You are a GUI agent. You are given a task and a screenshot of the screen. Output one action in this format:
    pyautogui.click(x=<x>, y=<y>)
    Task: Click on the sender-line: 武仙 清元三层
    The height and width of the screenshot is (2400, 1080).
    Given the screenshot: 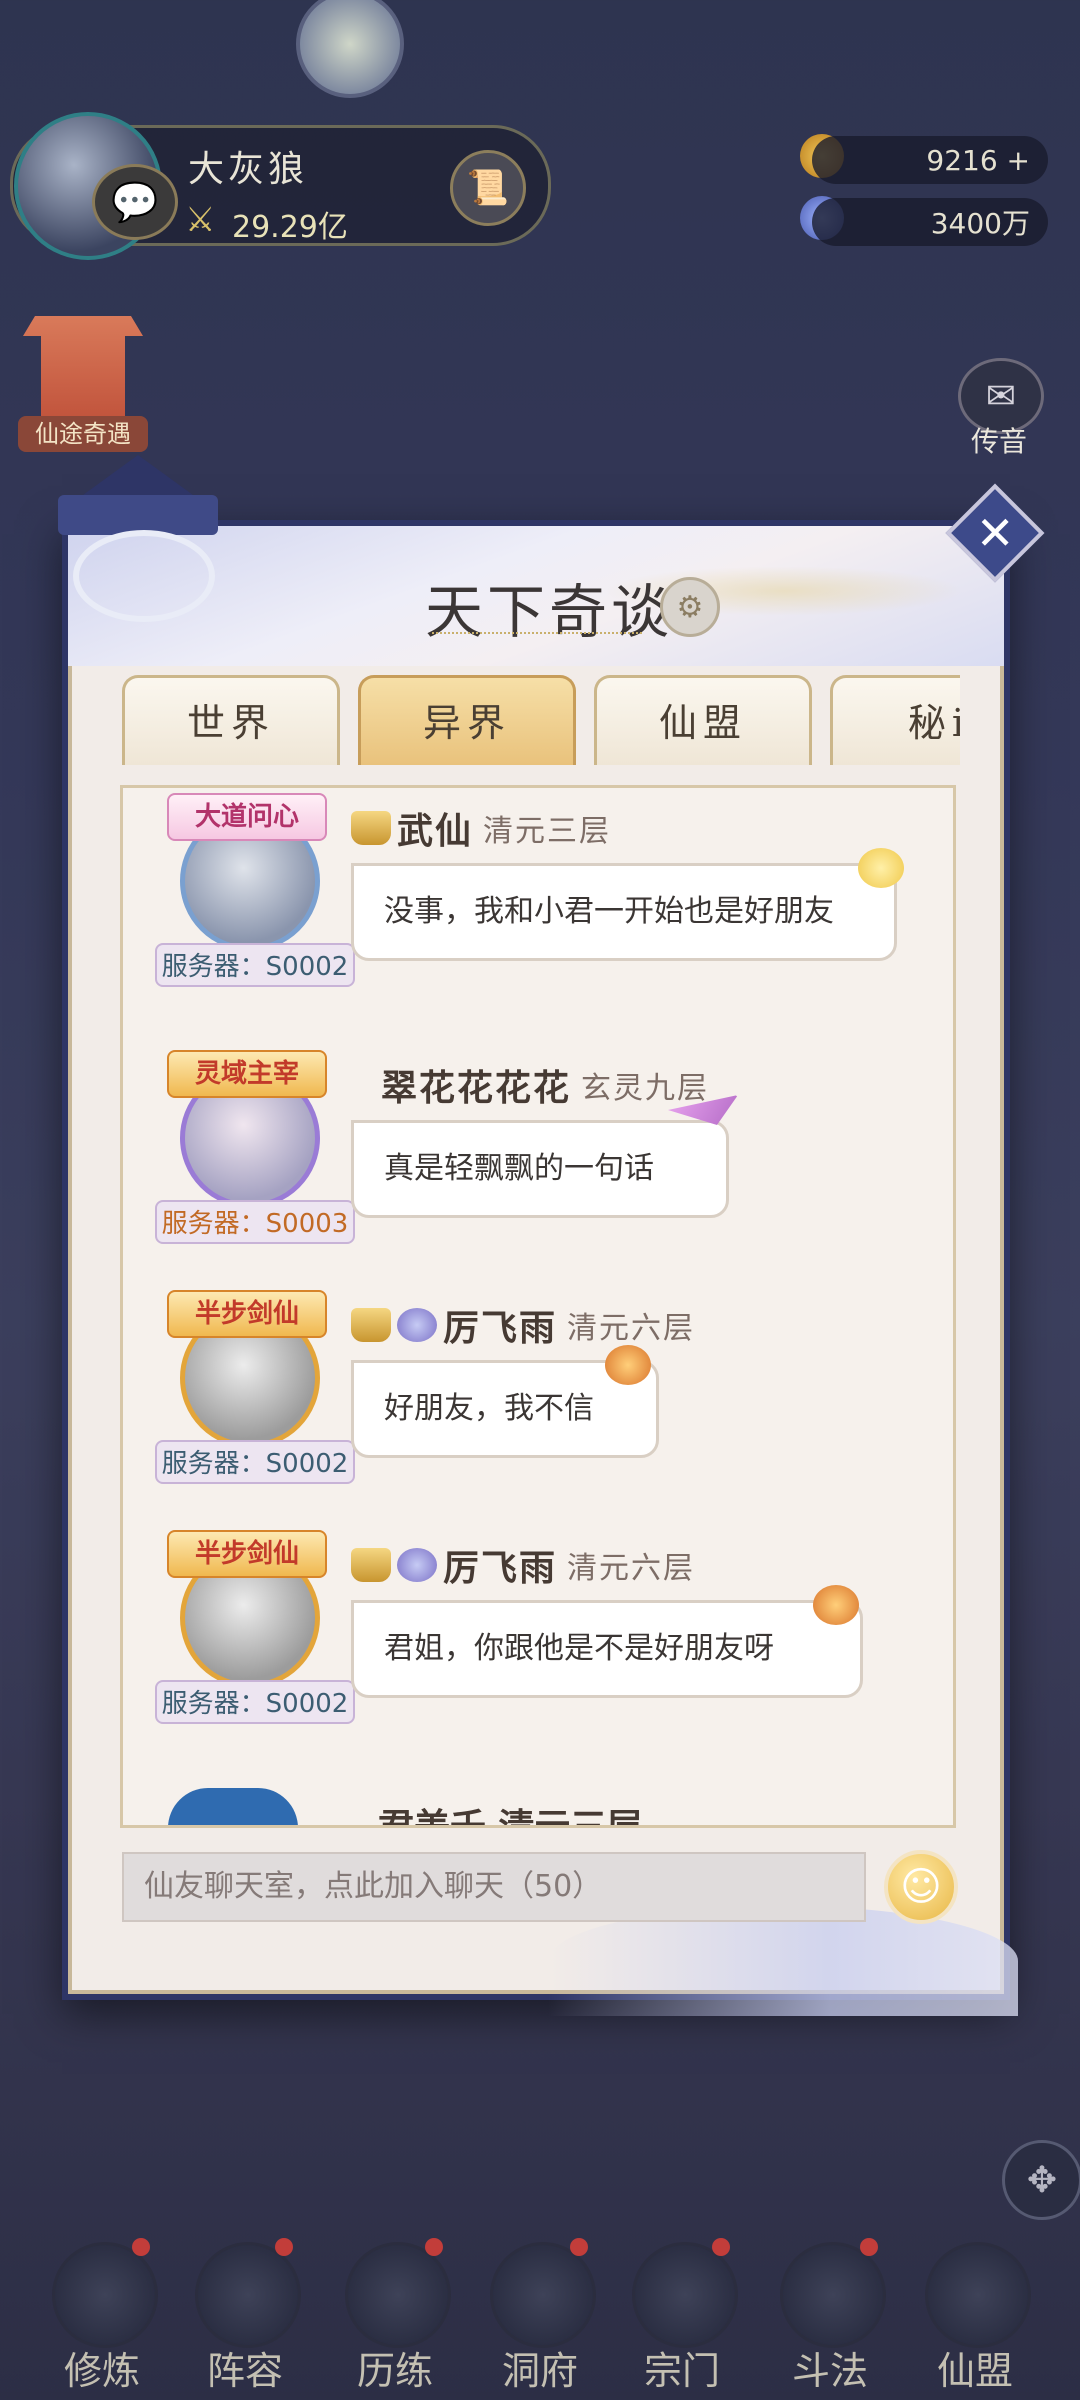 What is the action you would take?
    pyautogui.click(x=481, y=828)
    